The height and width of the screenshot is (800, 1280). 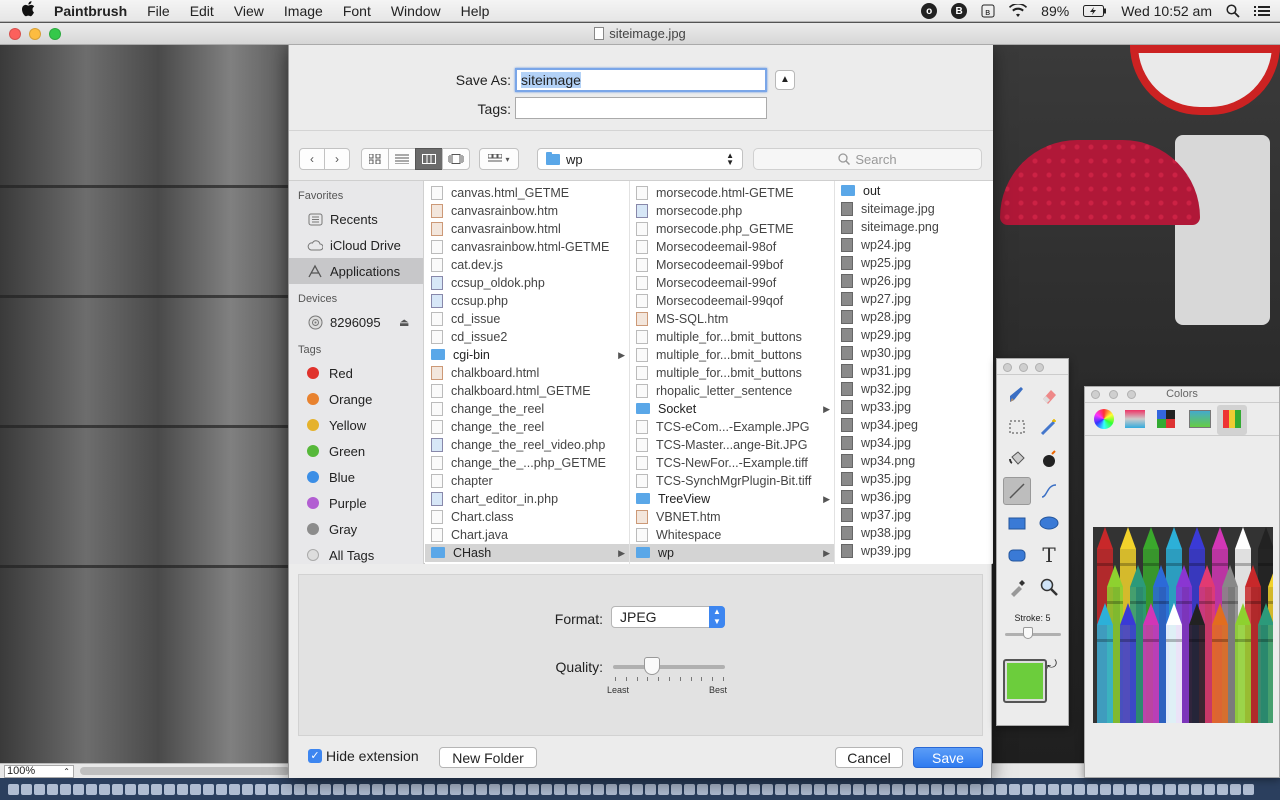 What do you see at coordinates (337, 159) in the screenshot?
I see `forward-button: ›` at bounding box center [337, 159].